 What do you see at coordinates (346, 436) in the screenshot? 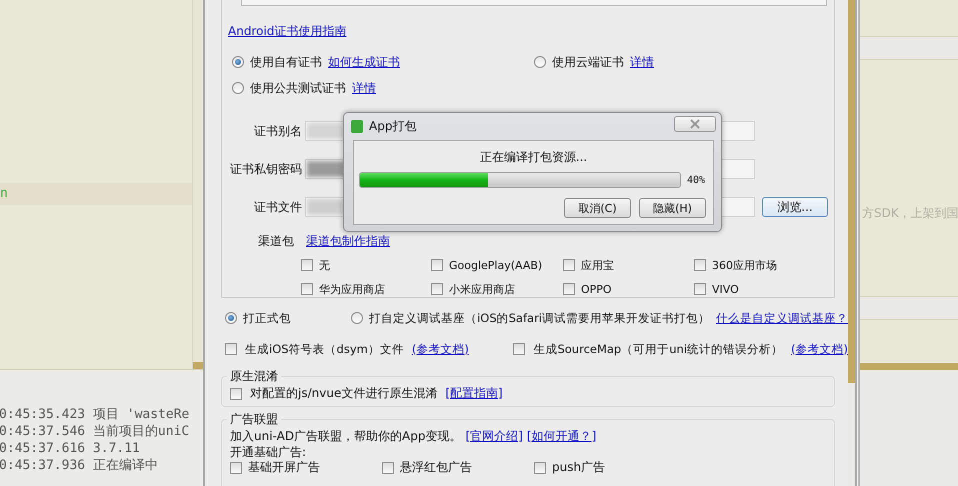
I see `description-text: 加入uni-AD广告联盟，帮助你的App变现。` at bounding box center [346, 436].